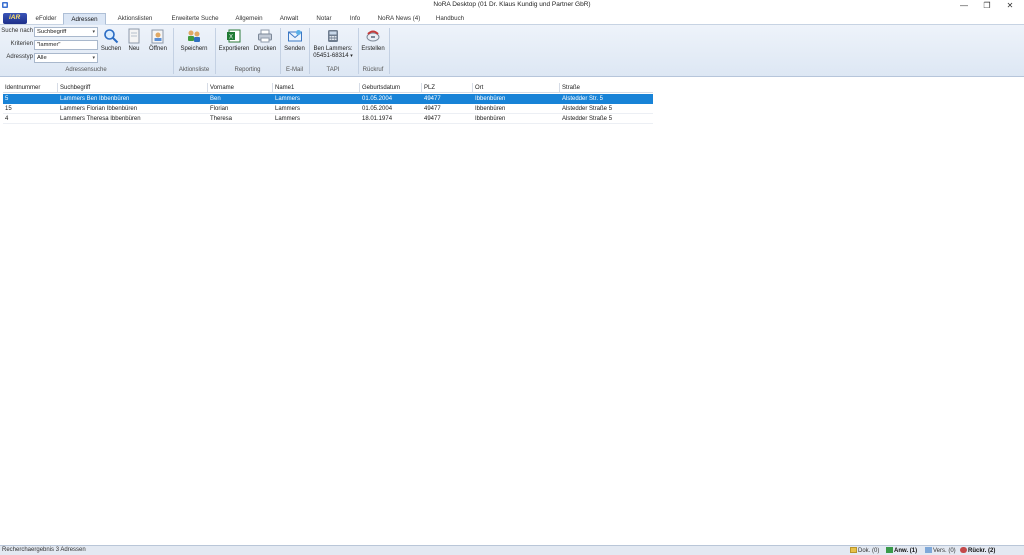 The image size is (1024, 555). Describe the element at coordinates (8, 109) in the screenshot. I see `cell-identnummer: 15` at that location.